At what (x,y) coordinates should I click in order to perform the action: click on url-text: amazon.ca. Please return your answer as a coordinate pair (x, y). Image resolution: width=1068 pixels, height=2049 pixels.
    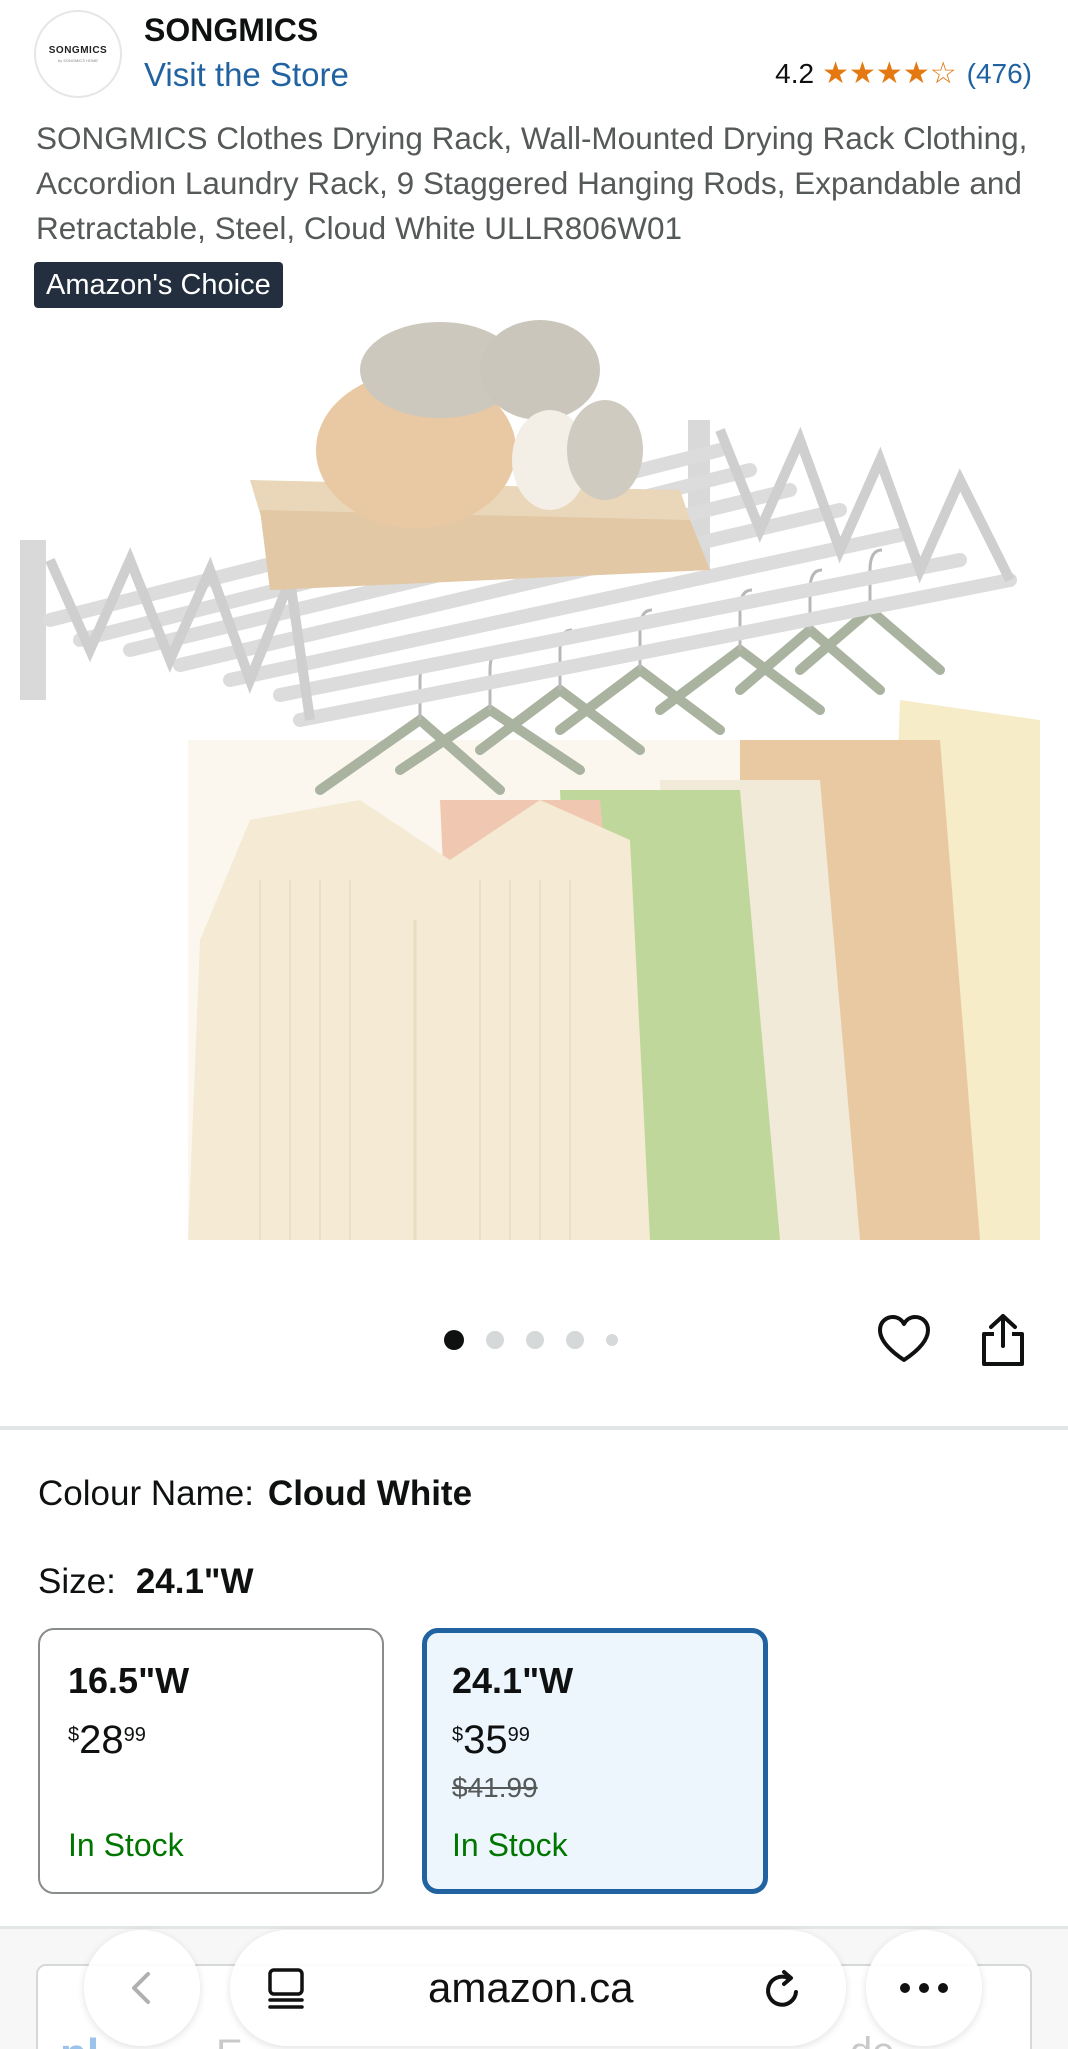
    Looking at the image, I should click on (530, 1988).